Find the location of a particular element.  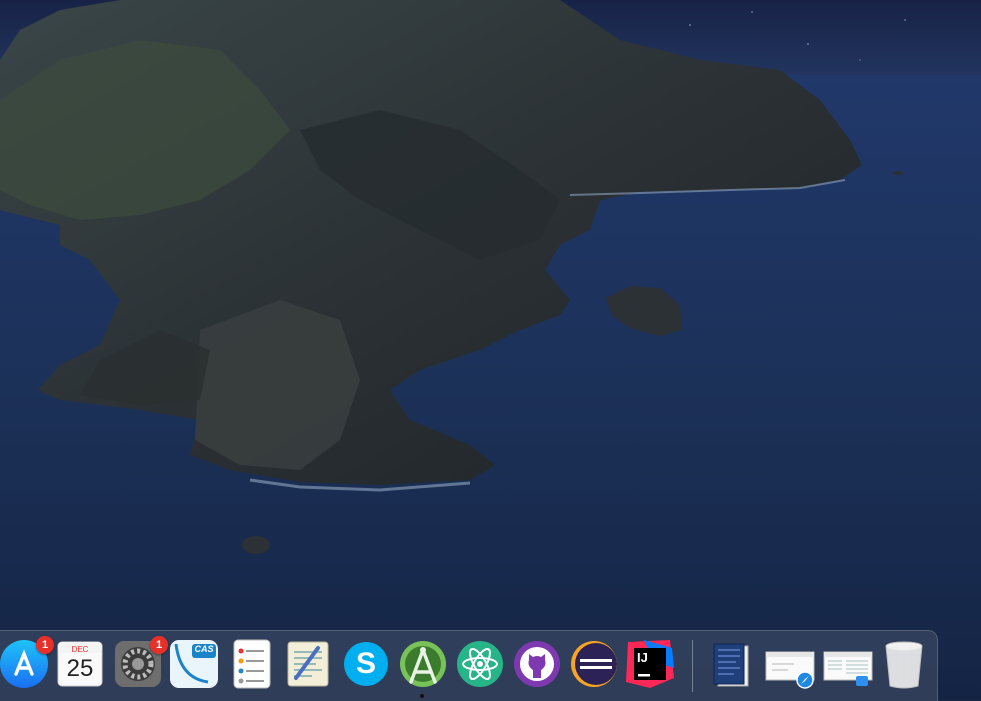

calendar-day: 25 is located at coordinates (80, 668).